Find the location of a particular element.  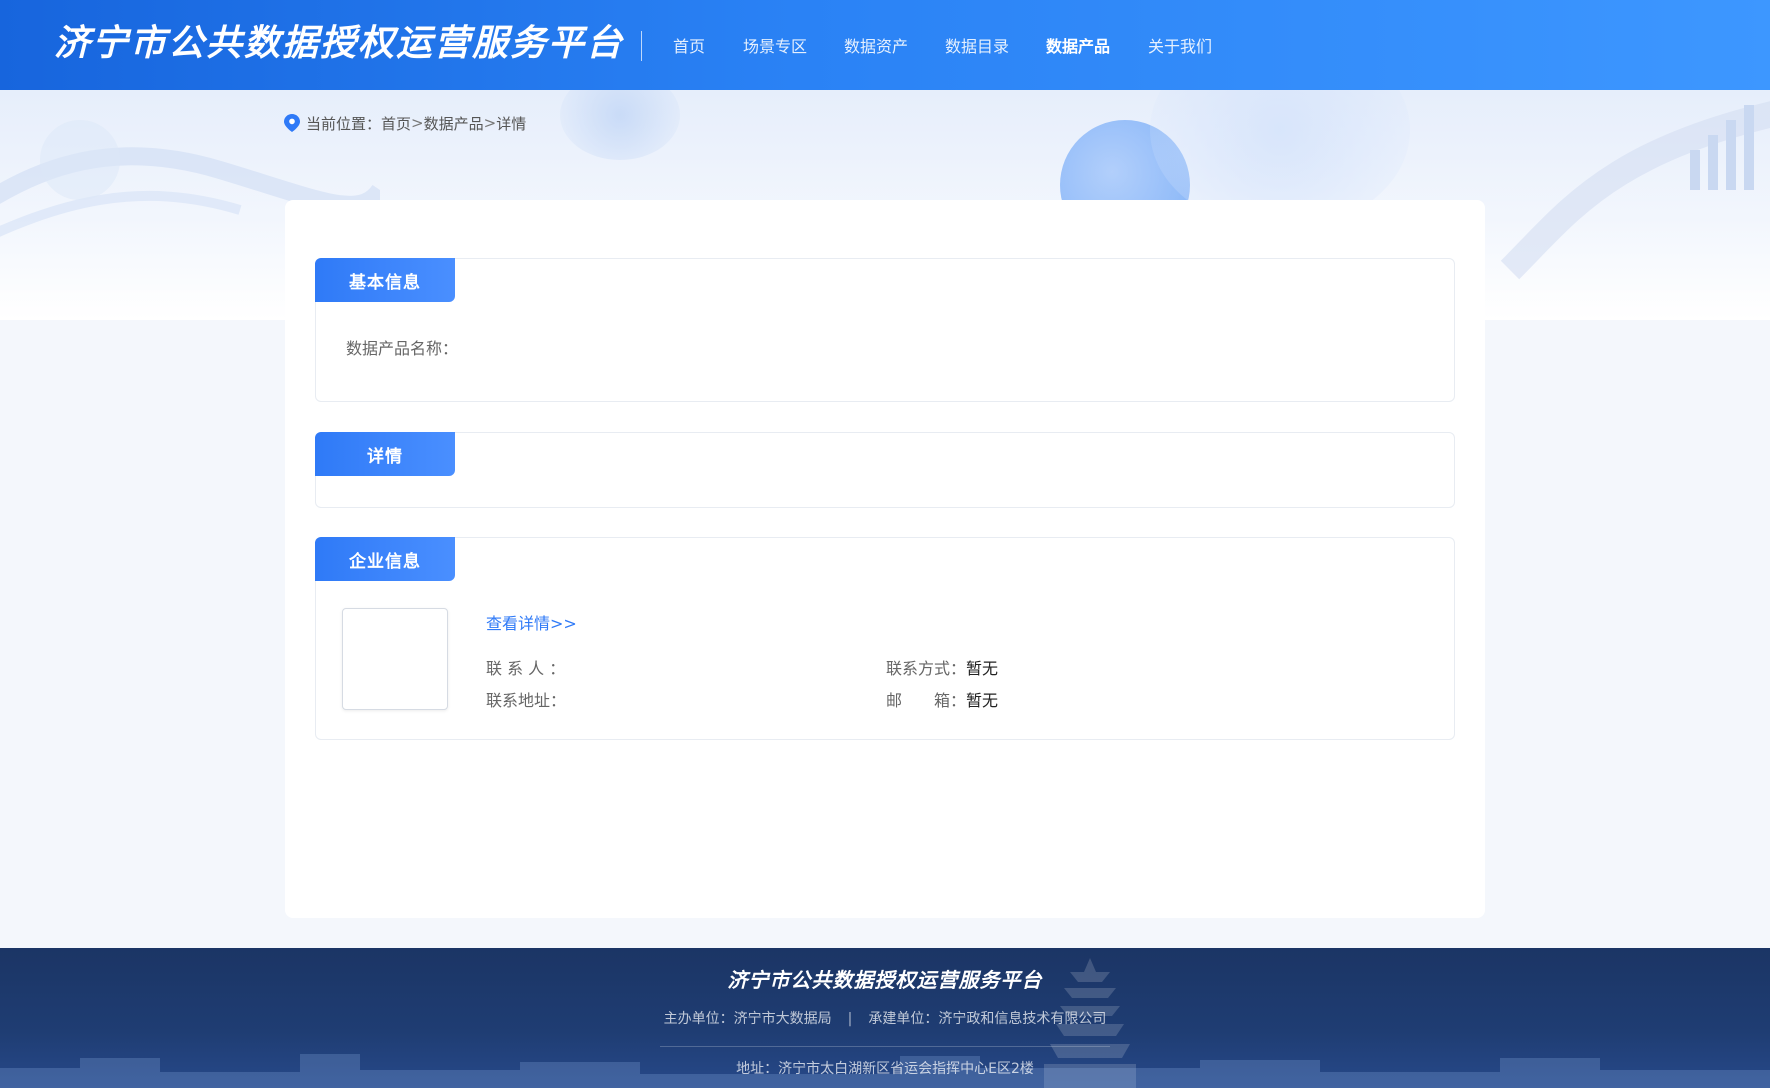

contact-person-row: 联 系 人 ： is located at coordinates (525, 667).